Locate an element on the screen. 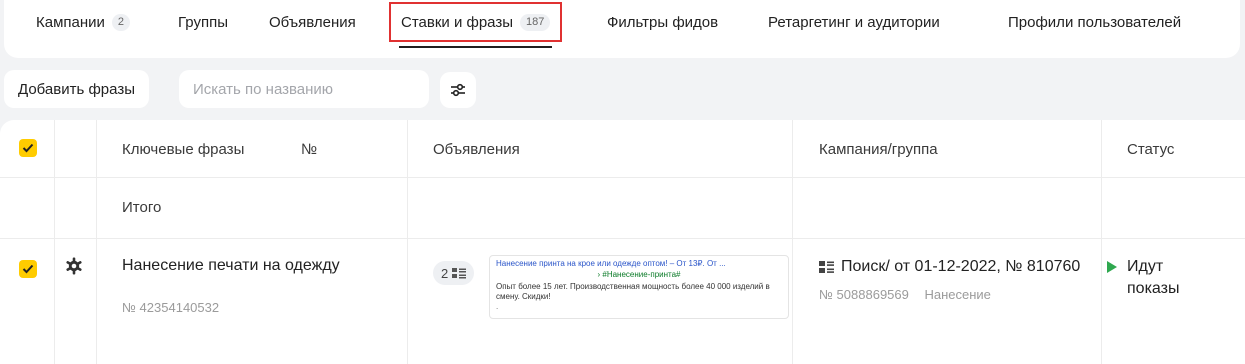 This screenshot has height=364, width=1245. tab-user-profiles: Профили пользователей is located at coordinates (1094, 22).